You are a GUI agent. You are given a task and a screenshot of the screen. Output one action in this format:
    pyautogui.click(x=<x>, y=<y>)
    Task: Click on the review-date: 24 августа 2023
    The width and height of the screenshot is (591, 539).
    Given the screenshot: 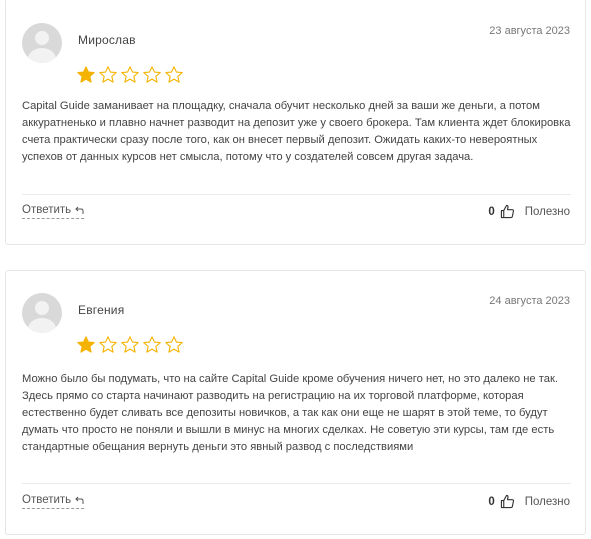 What is the action you would take?
    pyautogui.click(x=529, y=301)
    